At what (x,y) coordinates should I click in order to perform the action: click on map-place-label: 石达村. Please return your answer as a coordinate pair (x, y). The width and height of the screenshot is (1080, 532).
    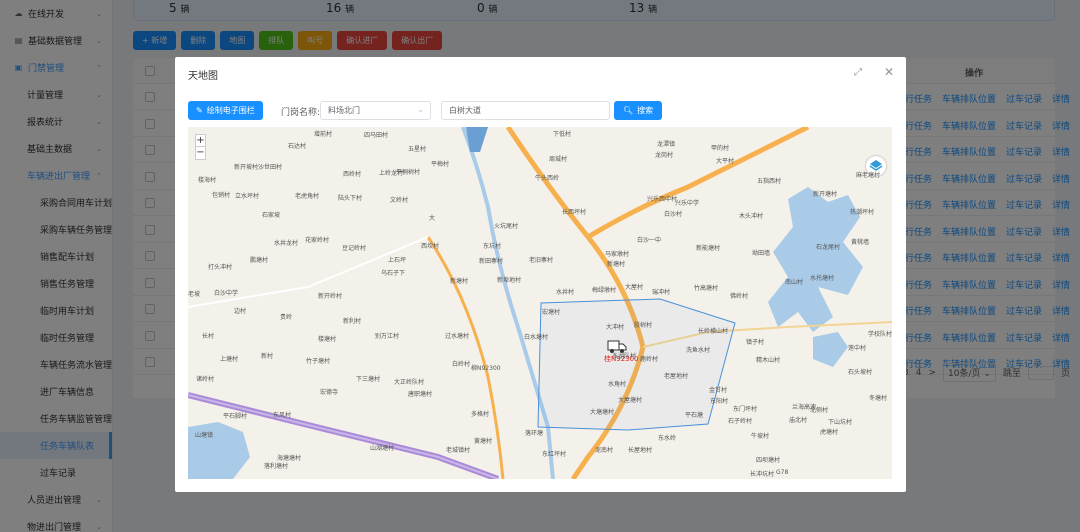
    Looking at the image, I should click on (297, 146).